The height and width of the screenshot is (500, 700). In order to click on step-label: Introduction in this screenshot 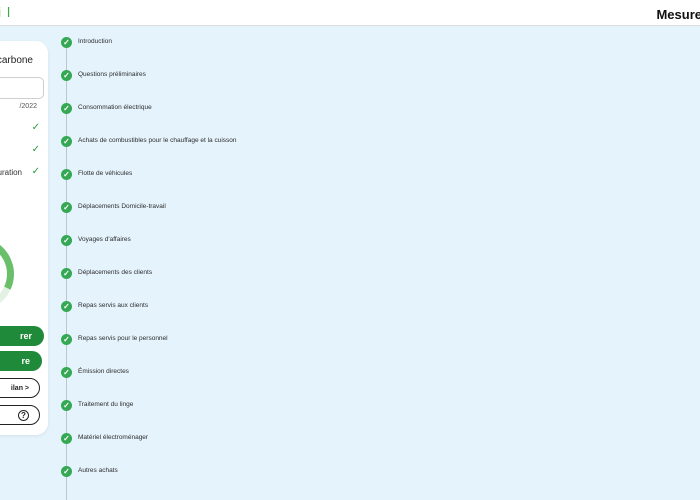, I will do `click(95, 41)`.